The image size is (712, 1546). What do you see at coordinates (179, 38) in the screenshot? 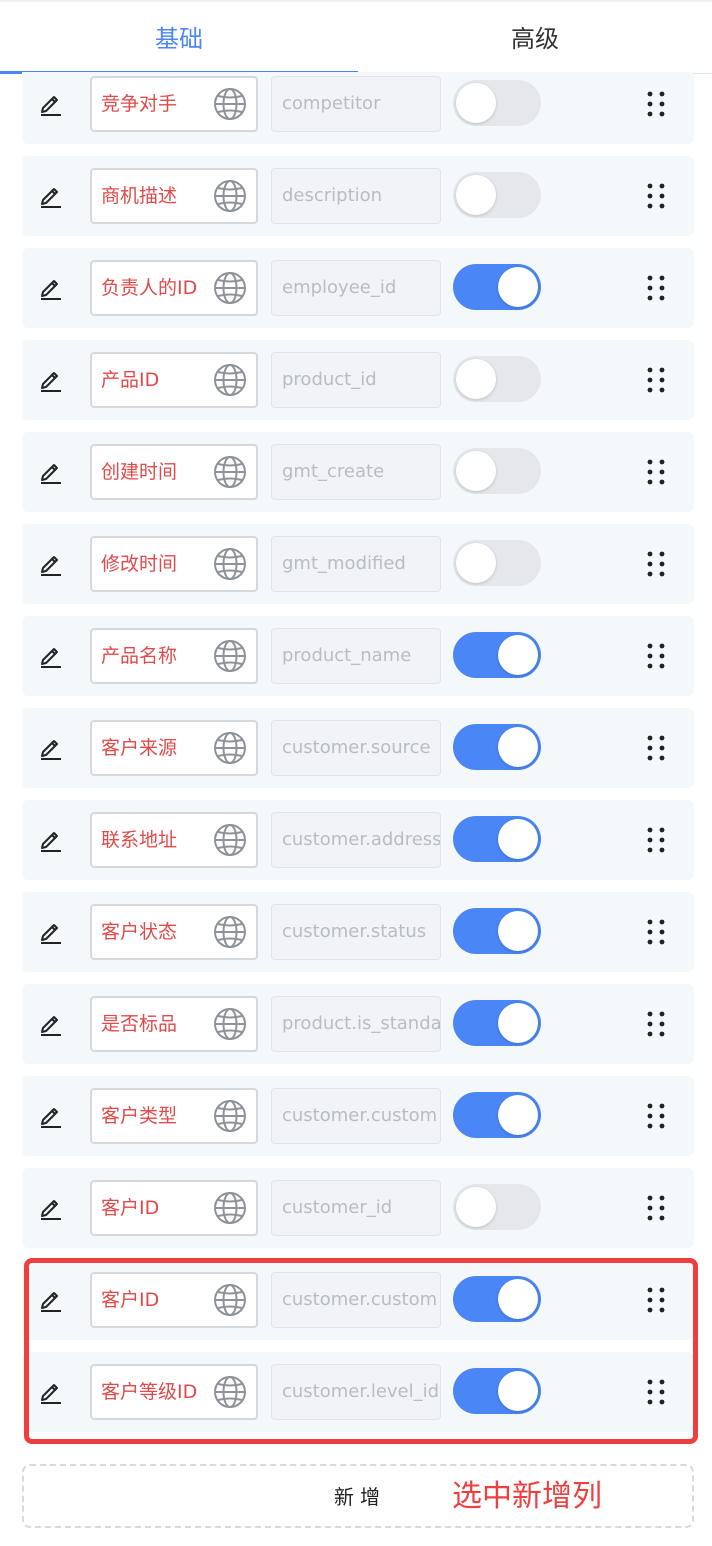
I see `tab-basic: 基础` at bounding box center [179, 38].